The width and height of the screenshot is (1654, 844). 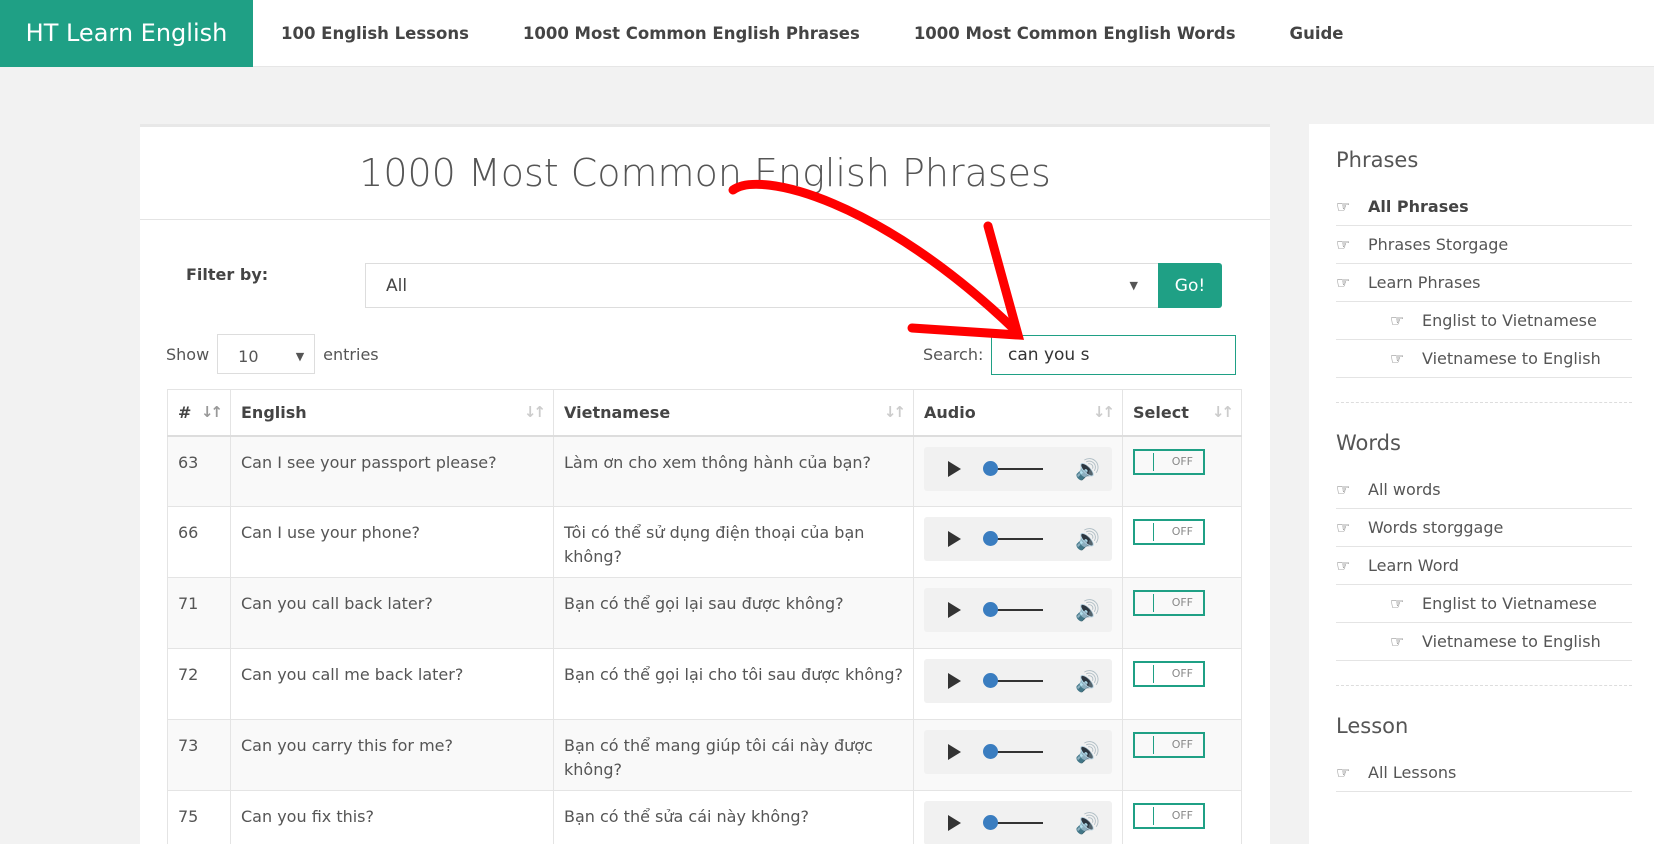 What do you see at coordinates (392, 413) in the screenshot?
I see `col-english: English ↓↑` at bounding box center [392, 413].